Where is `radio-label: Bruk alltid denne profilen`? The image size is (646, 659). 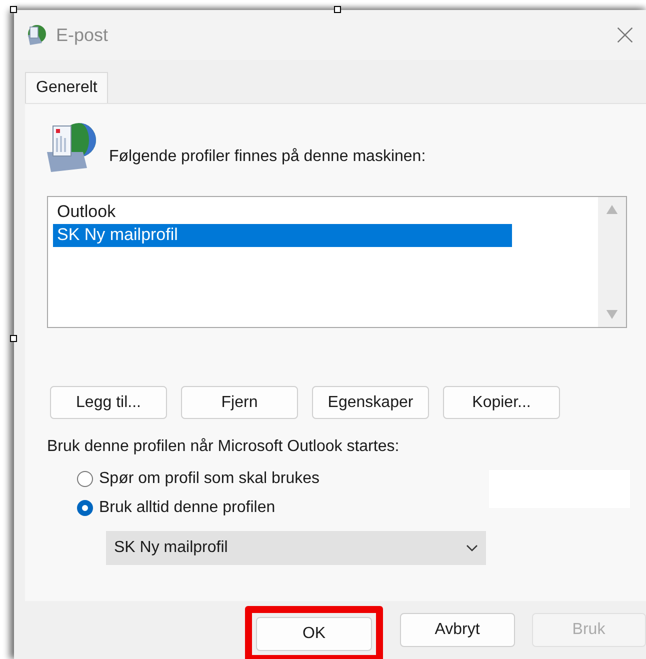 radio-label: Bruk alltid denne profilen is located at coordinates (187, 508).